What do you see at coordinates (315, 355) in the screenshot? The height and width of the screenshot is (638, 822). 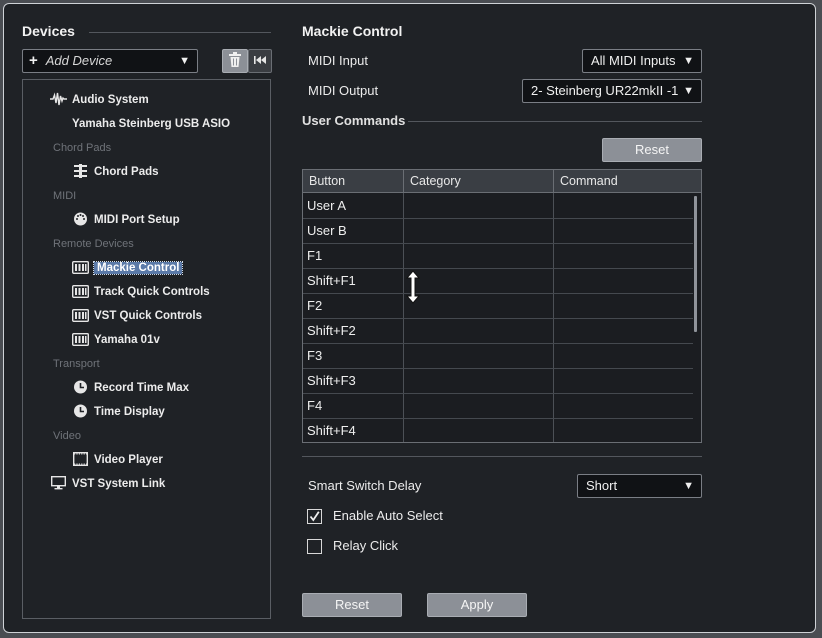 I see `cell-button: F3` at bounding box center [315, 355].